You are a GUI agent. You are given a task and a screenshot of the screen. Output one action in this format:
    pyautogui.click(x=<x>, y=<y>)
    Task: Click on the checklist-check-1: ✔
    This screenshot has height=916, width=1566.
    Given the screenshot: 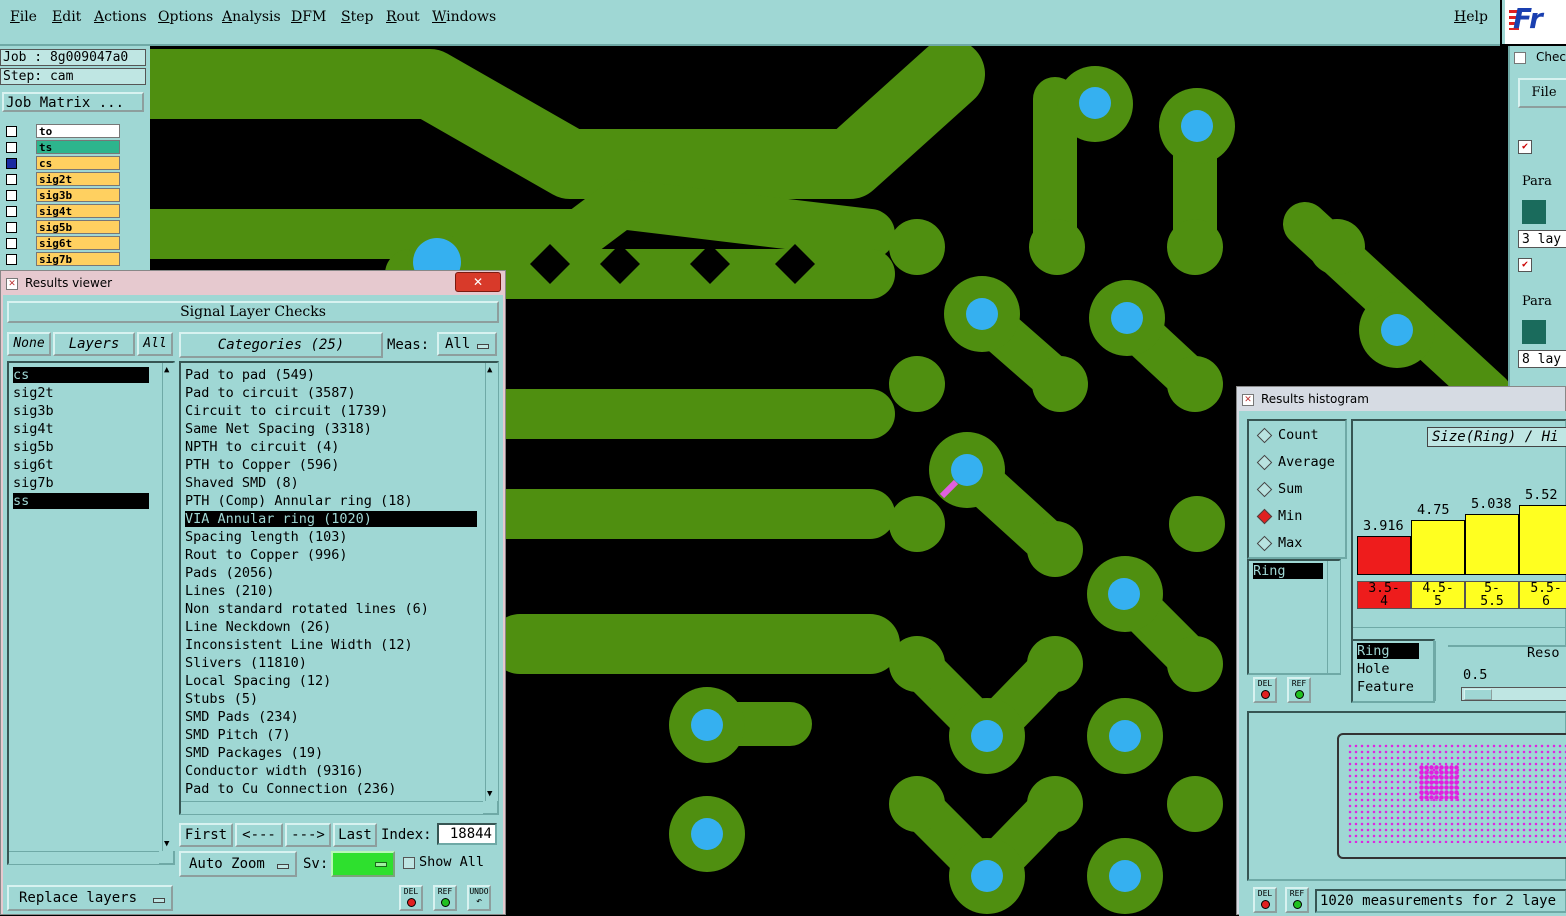 What is the action you would take?
    pyautogui.click(x=1525, y=147)
    